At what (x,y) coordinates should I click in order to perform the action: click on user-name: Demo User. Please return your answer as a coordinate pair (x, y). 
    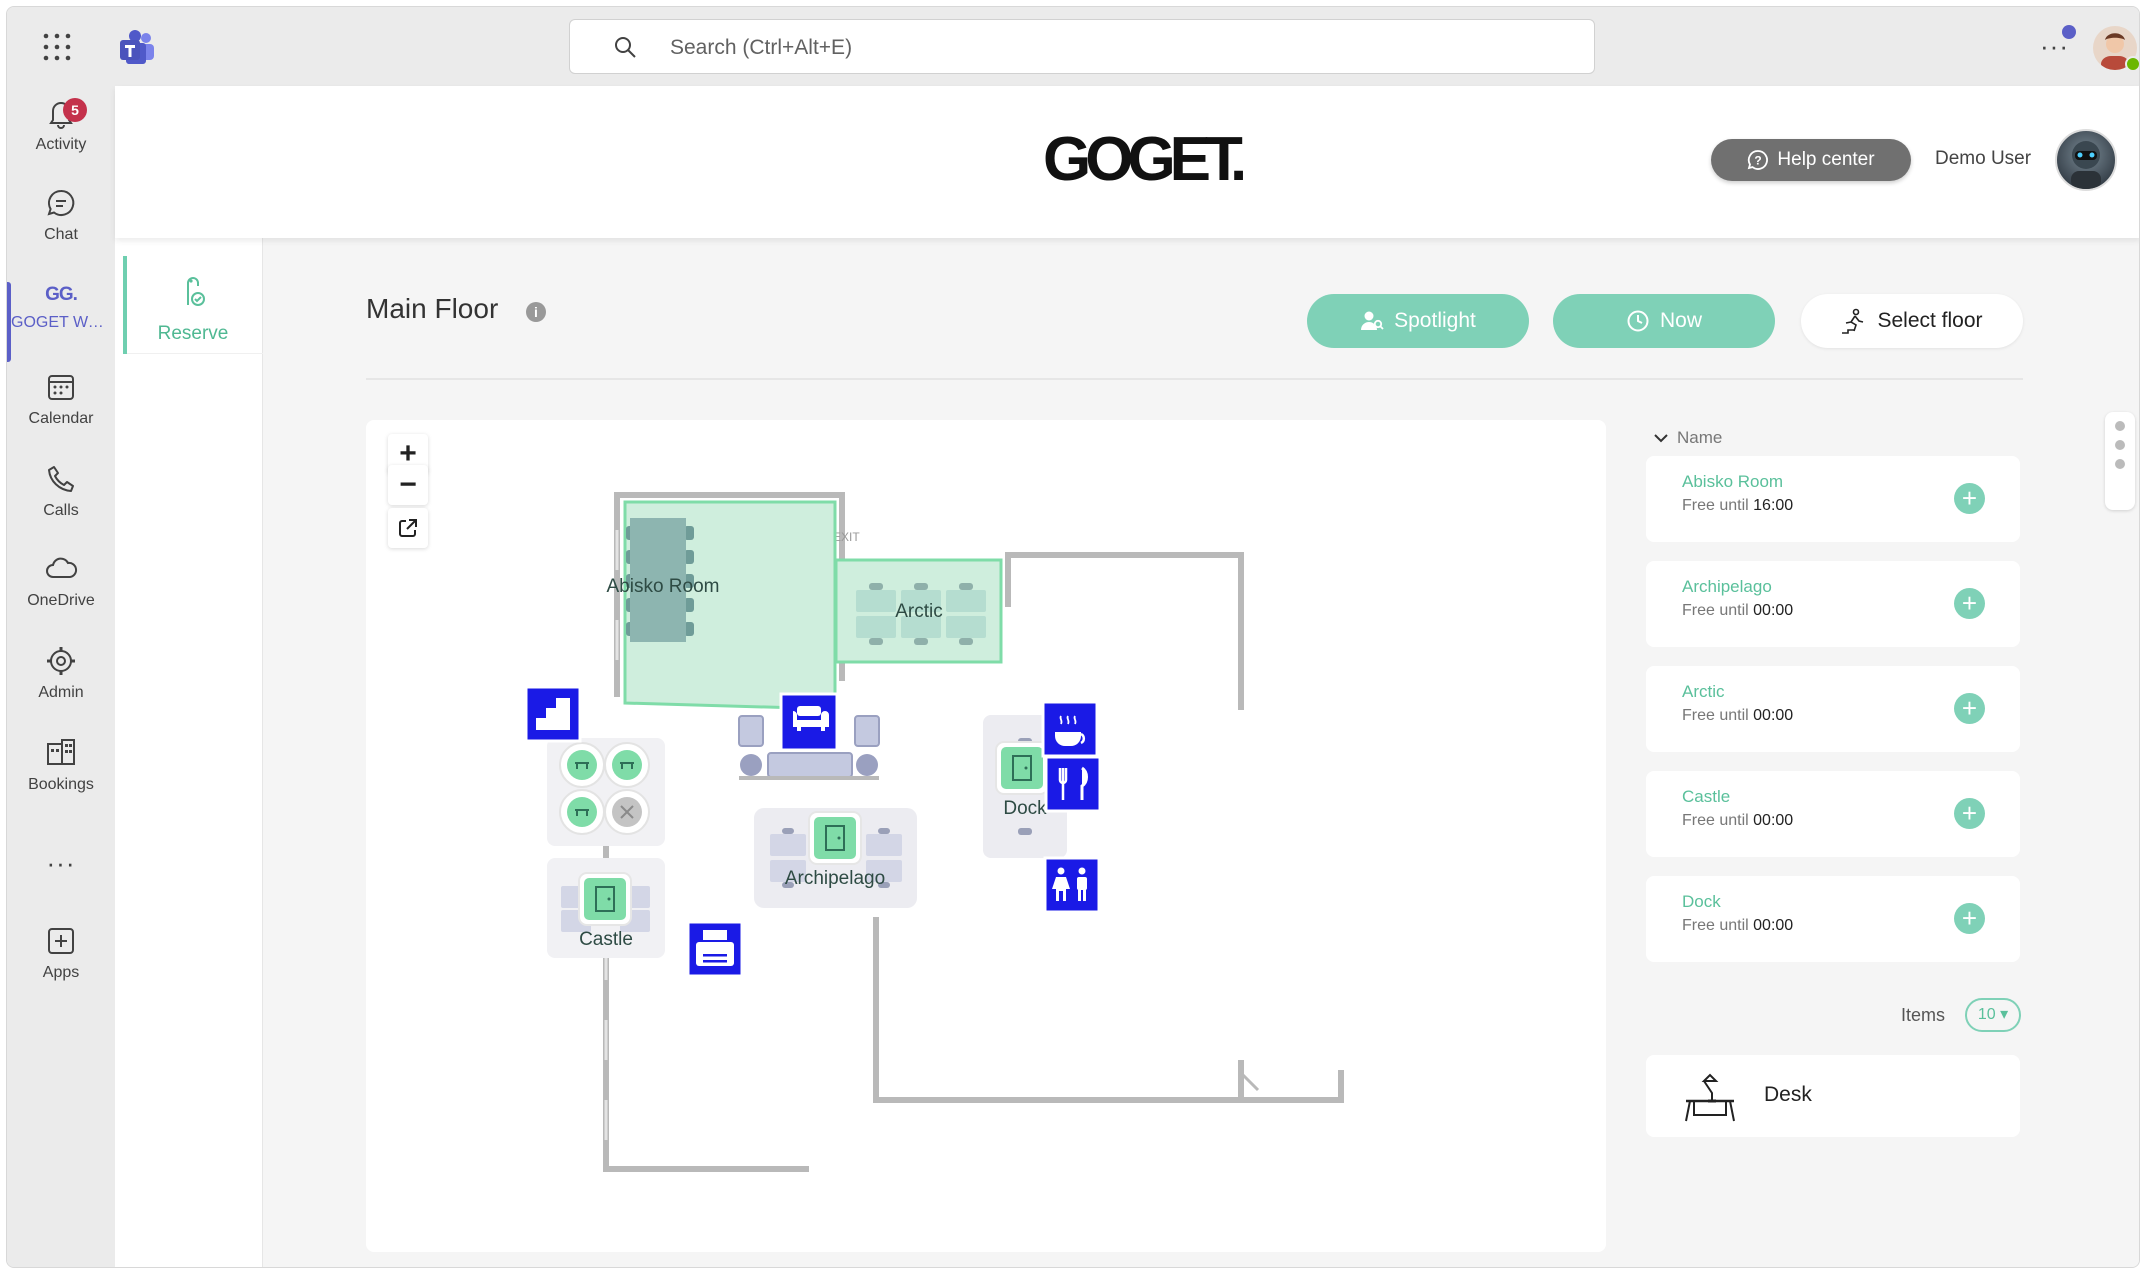
    Looking at the image, I should click on (1983, 158).